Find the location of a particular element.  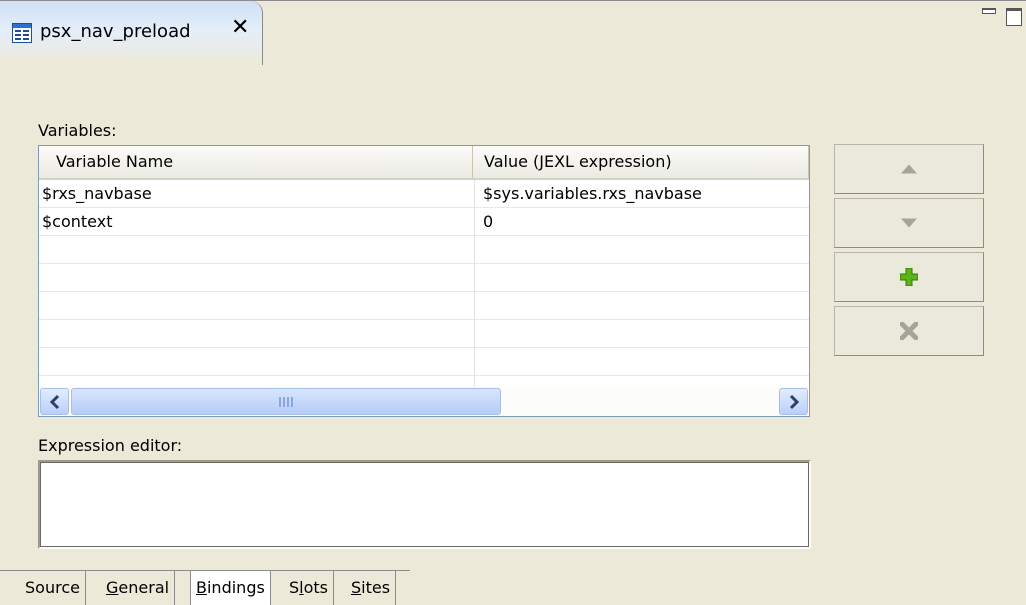

scrollbar-grip-icon is located at coordinates (286, 402).